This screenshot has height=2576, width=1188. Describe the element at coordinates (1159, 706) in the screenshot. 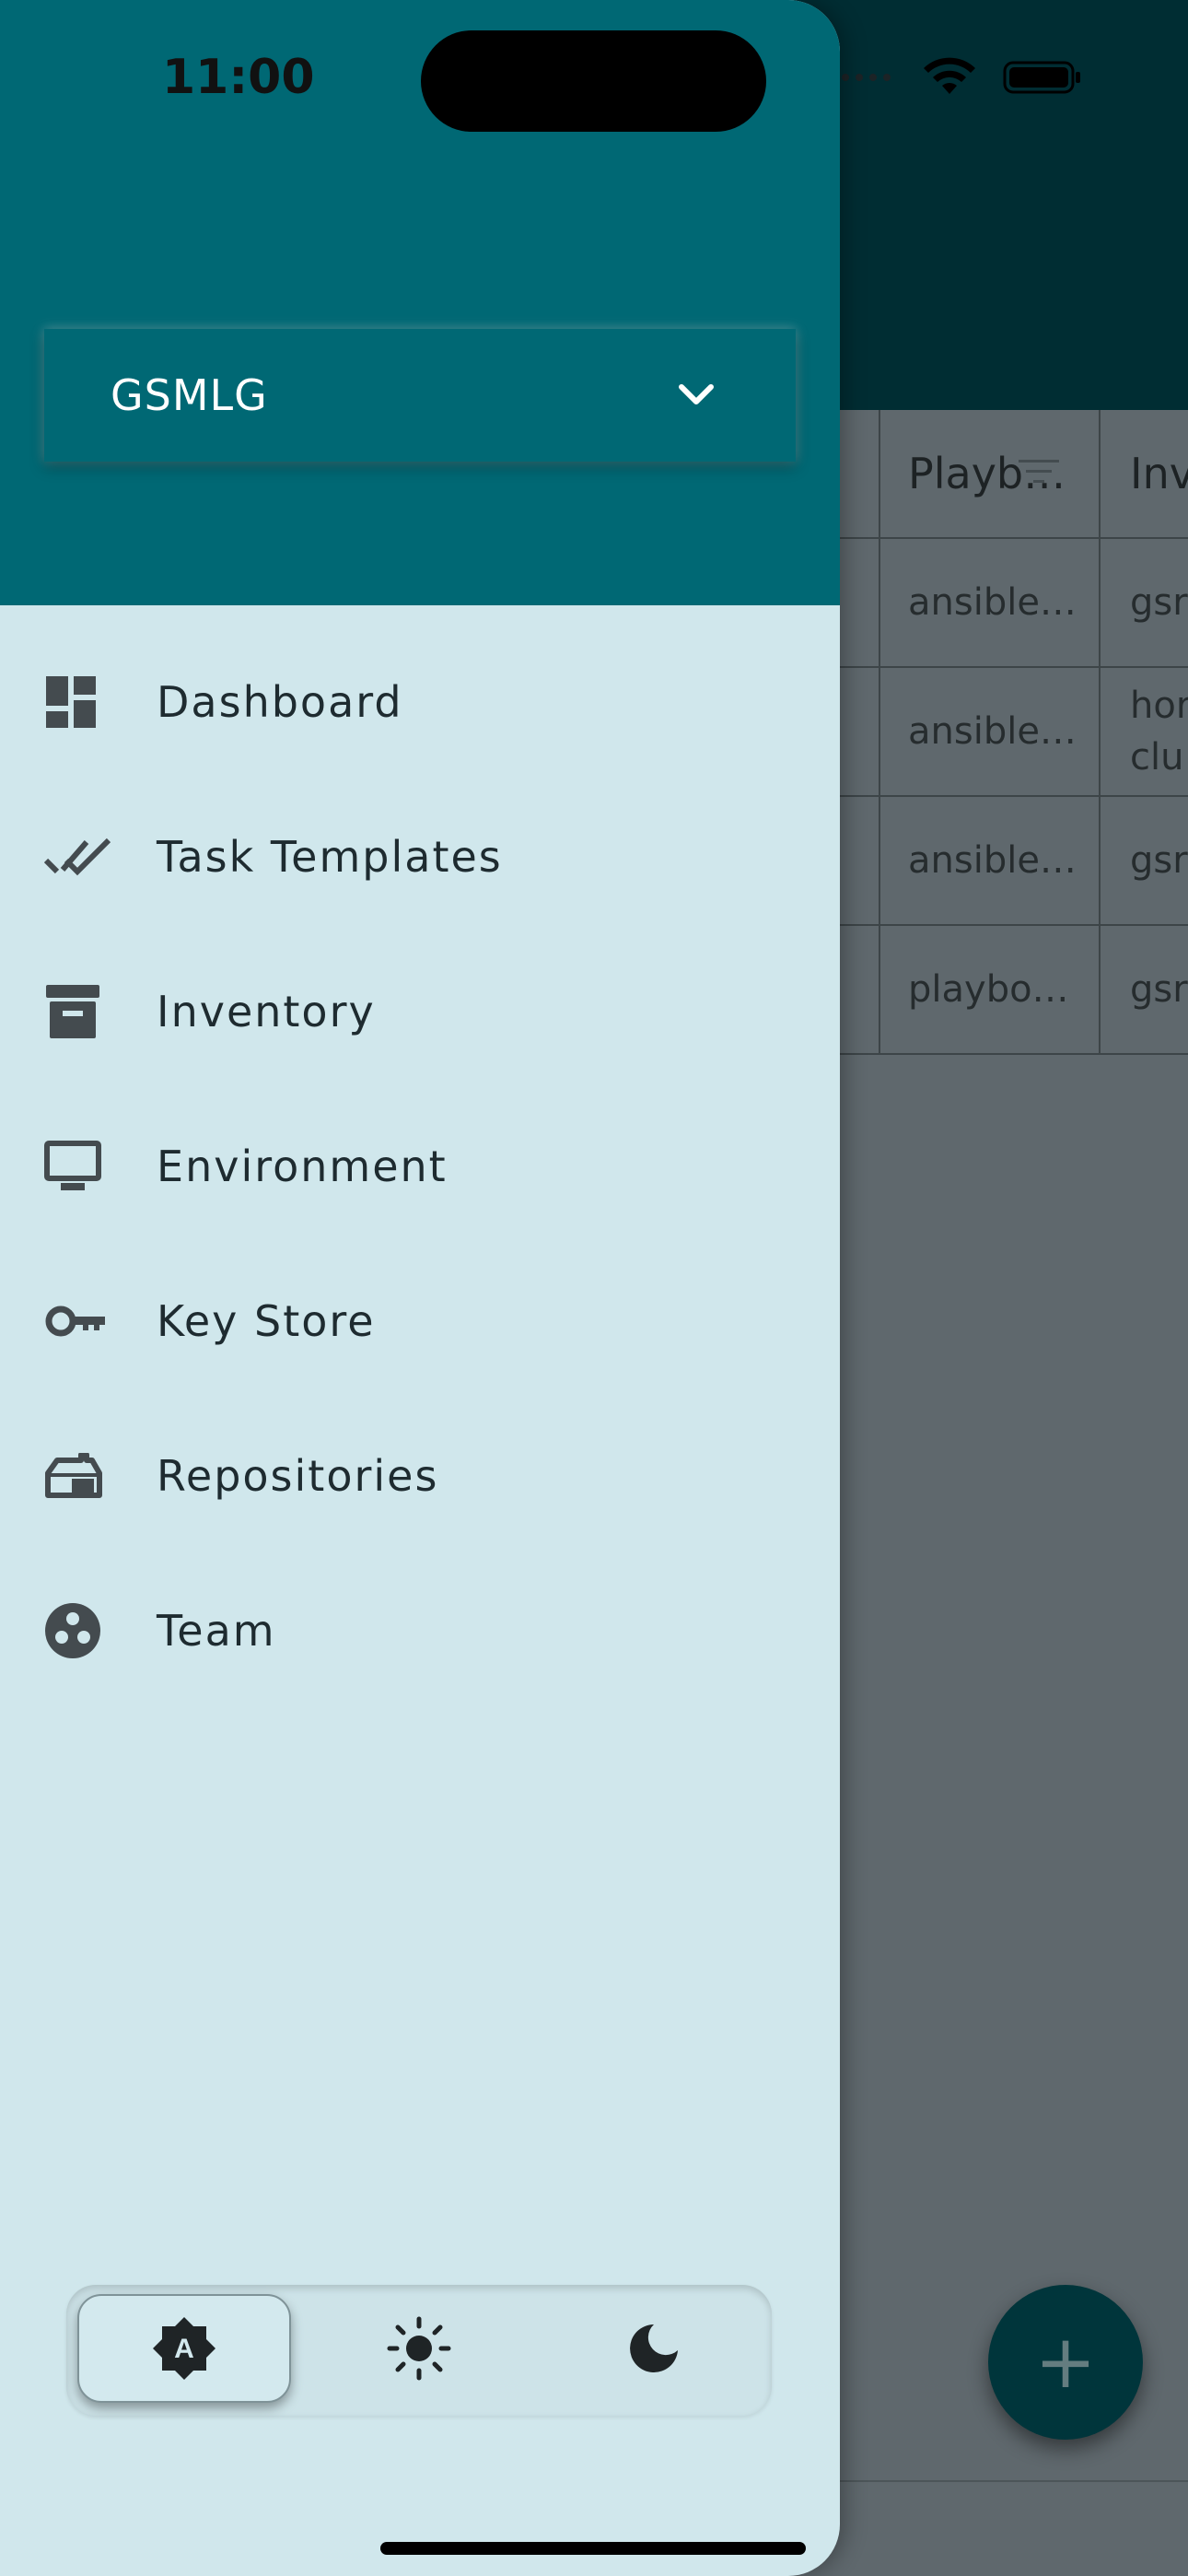

I see `inventory-cell-line: hor` at that location.